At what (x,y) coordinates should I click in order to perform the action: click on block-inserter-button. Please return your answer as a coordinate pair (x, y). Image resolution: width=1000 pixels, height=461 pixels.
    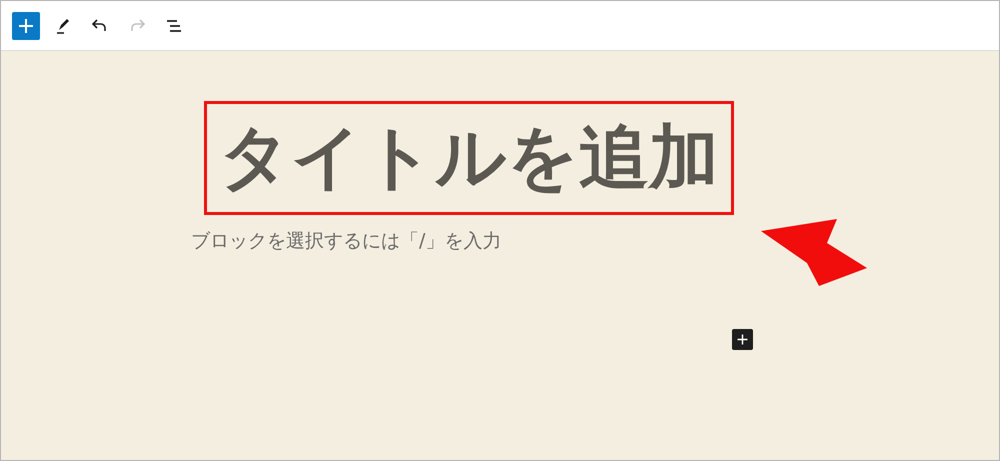
    Looking at the image, I should click on (742, 339).